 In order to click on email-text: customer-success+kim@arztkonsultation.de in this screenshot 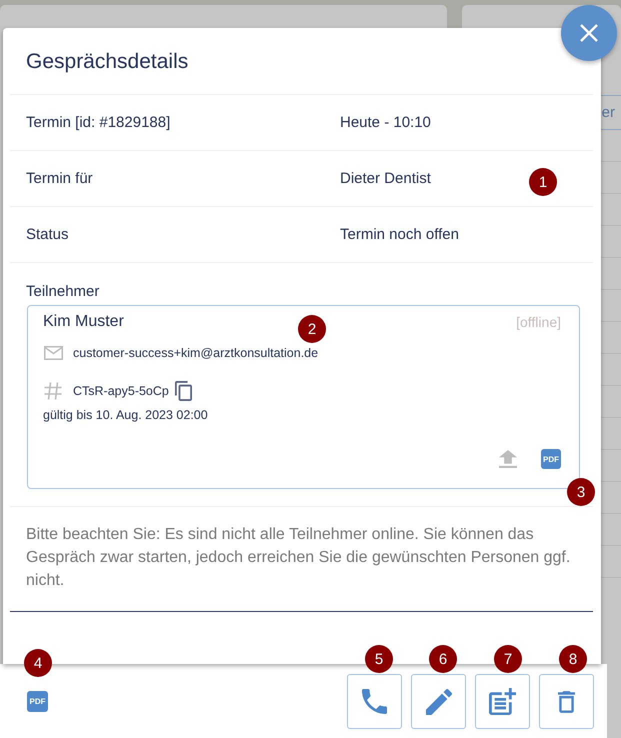, I will do `click(195, 353)`.